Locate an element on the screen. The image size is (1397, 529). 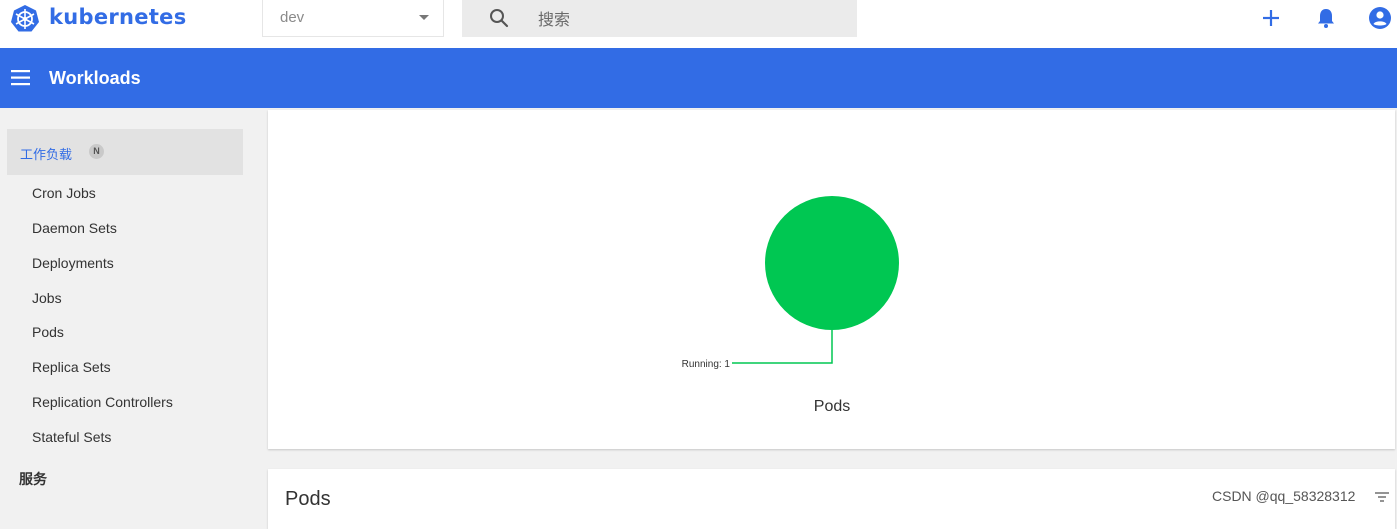
sidebar-section-workloads: 工作负载 N is located at coordinates (125, 152).